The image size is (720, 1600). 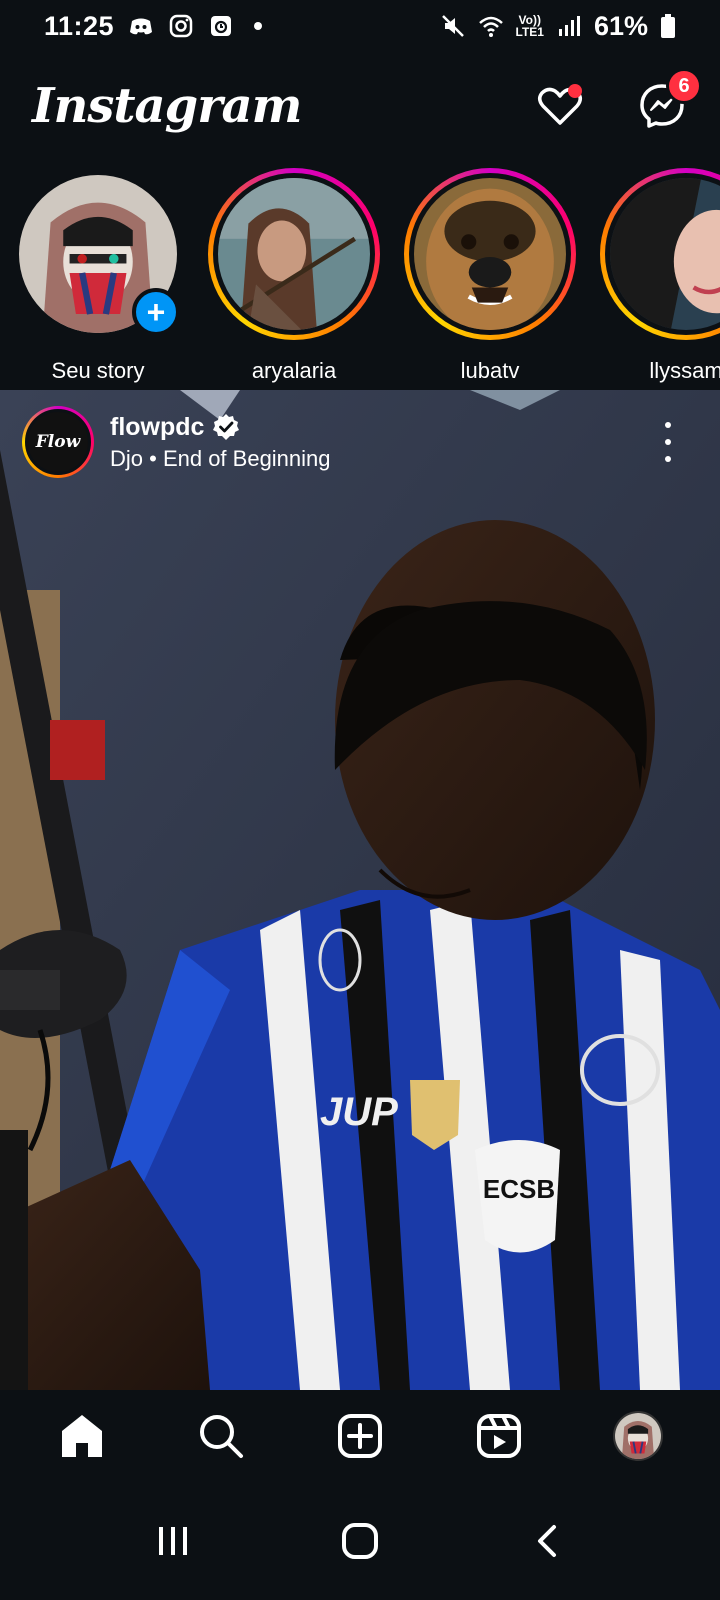 I want to click on wifi-icon, so click(x=490, y=26).